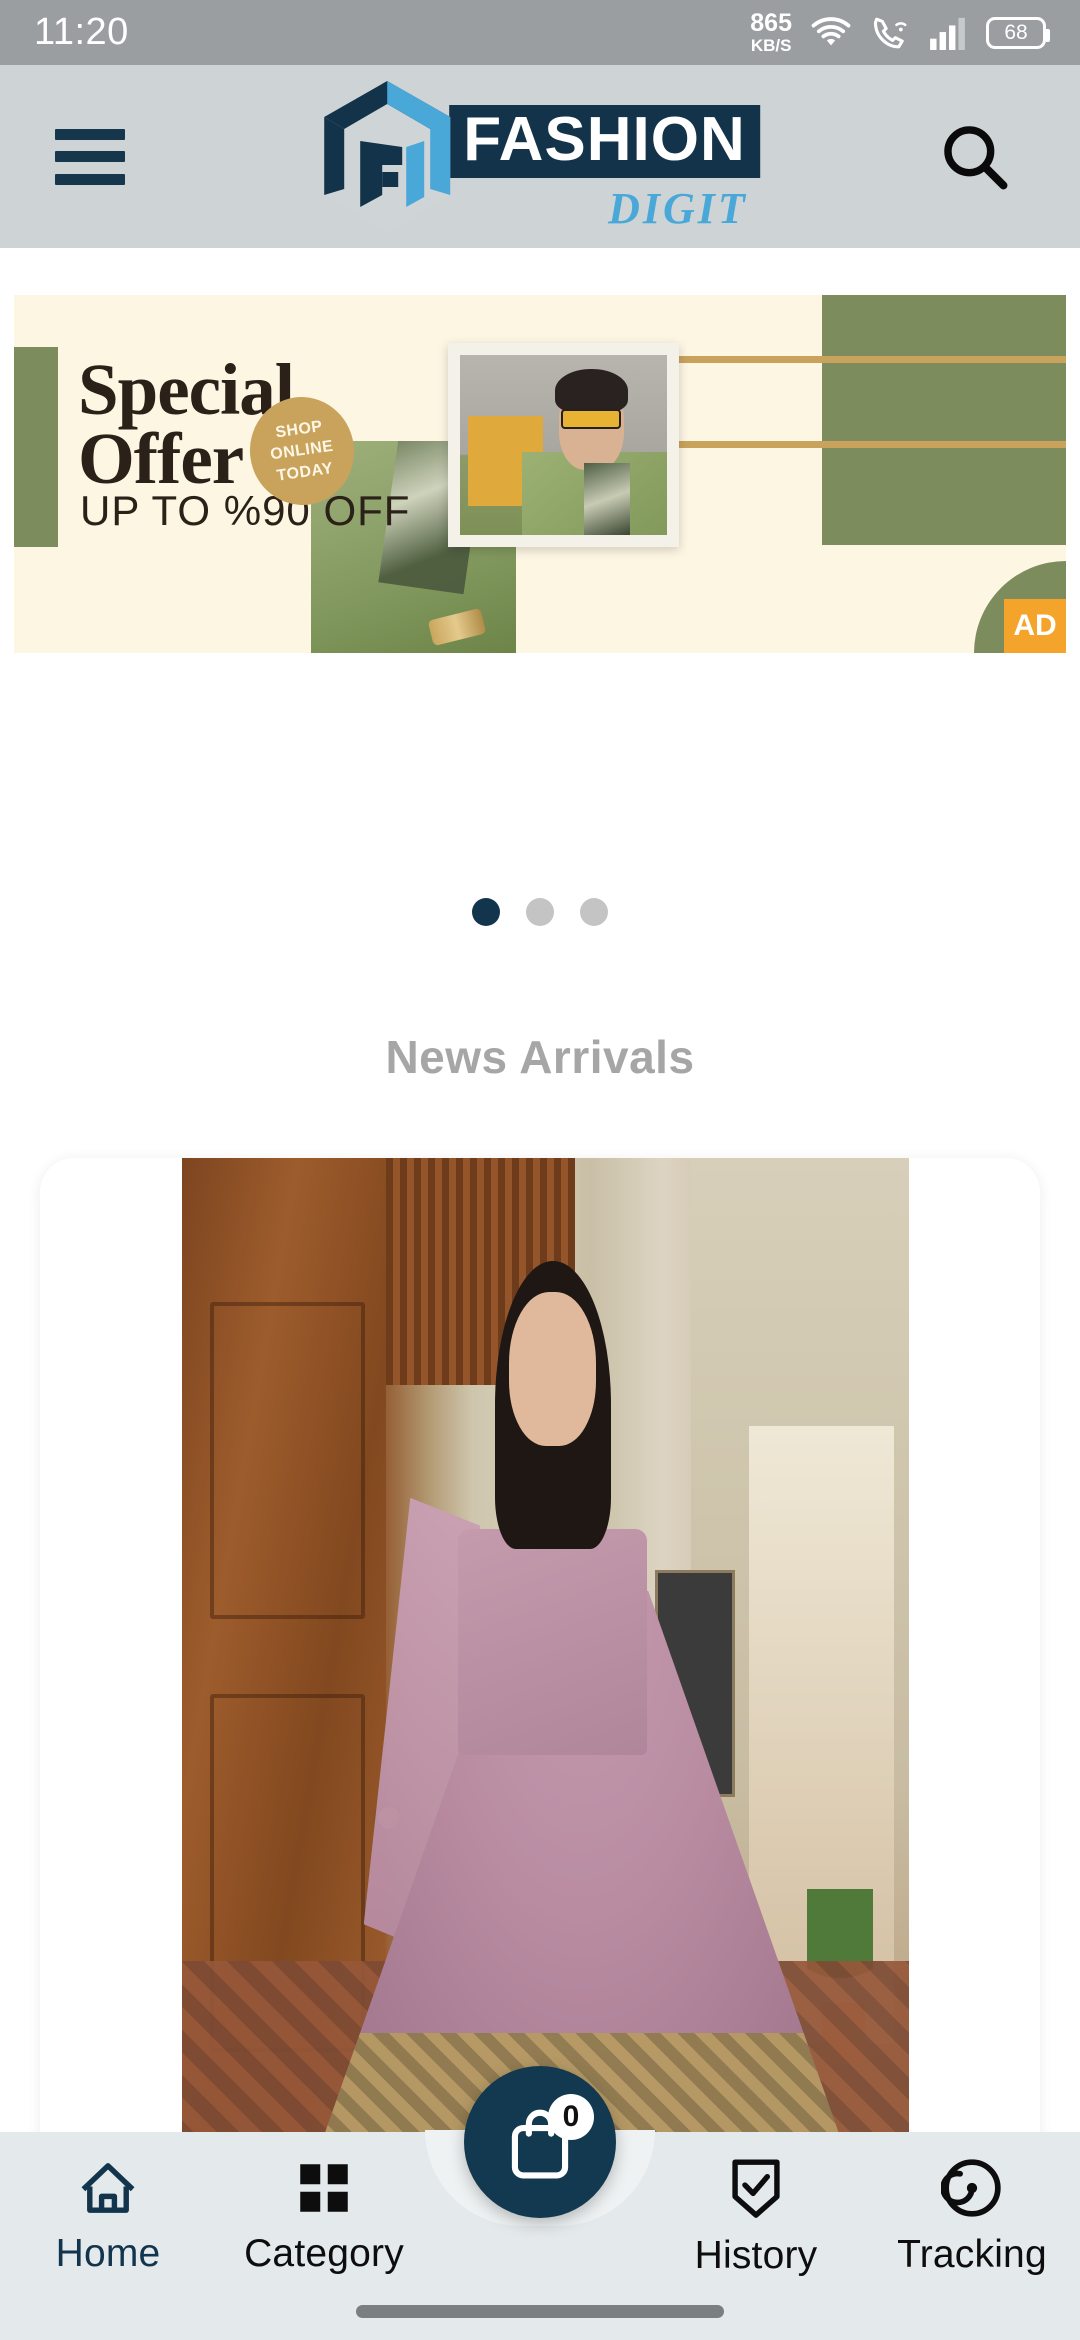 Image resolution: width=1080 pixels, height=2340 pixels. What do you see at coordinates (972, 2254) in the screenshot?
I see `nav-label-tracking: Tracking` at bounding box center [972, 2254].